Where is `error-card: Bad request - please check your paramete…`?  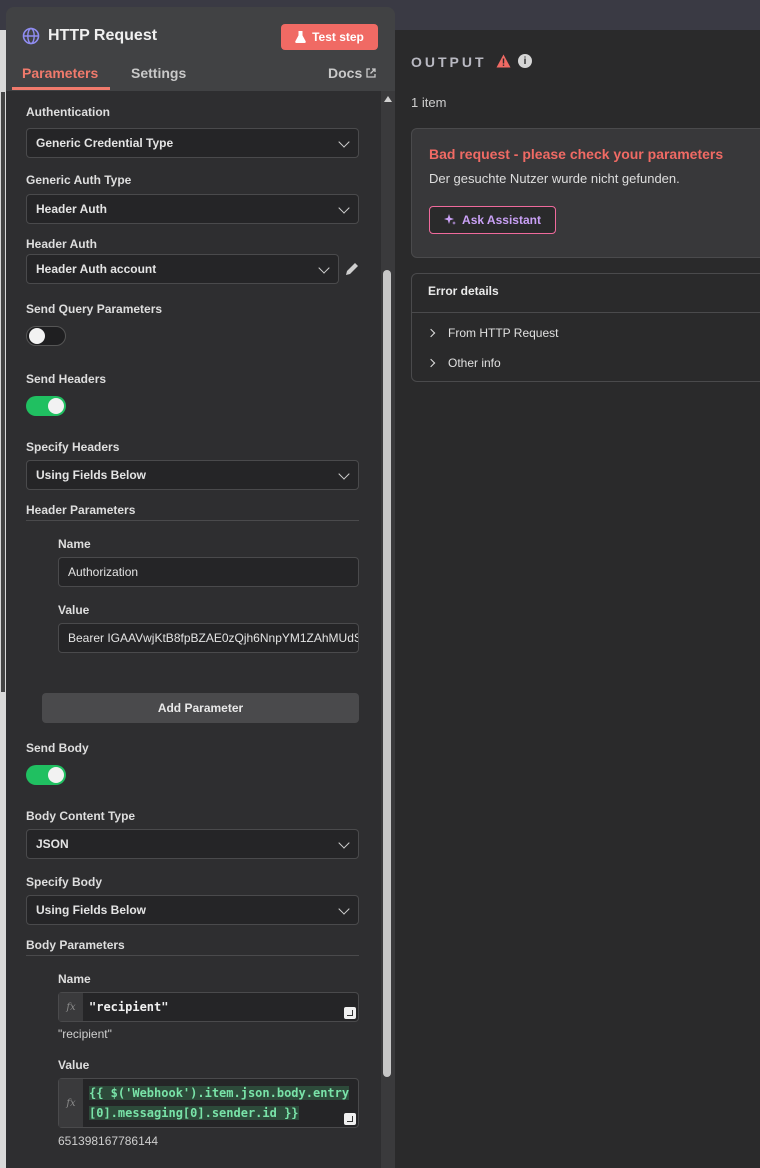 error-card: Bad request - please check your paramete… is located at coordinates (585, 193).